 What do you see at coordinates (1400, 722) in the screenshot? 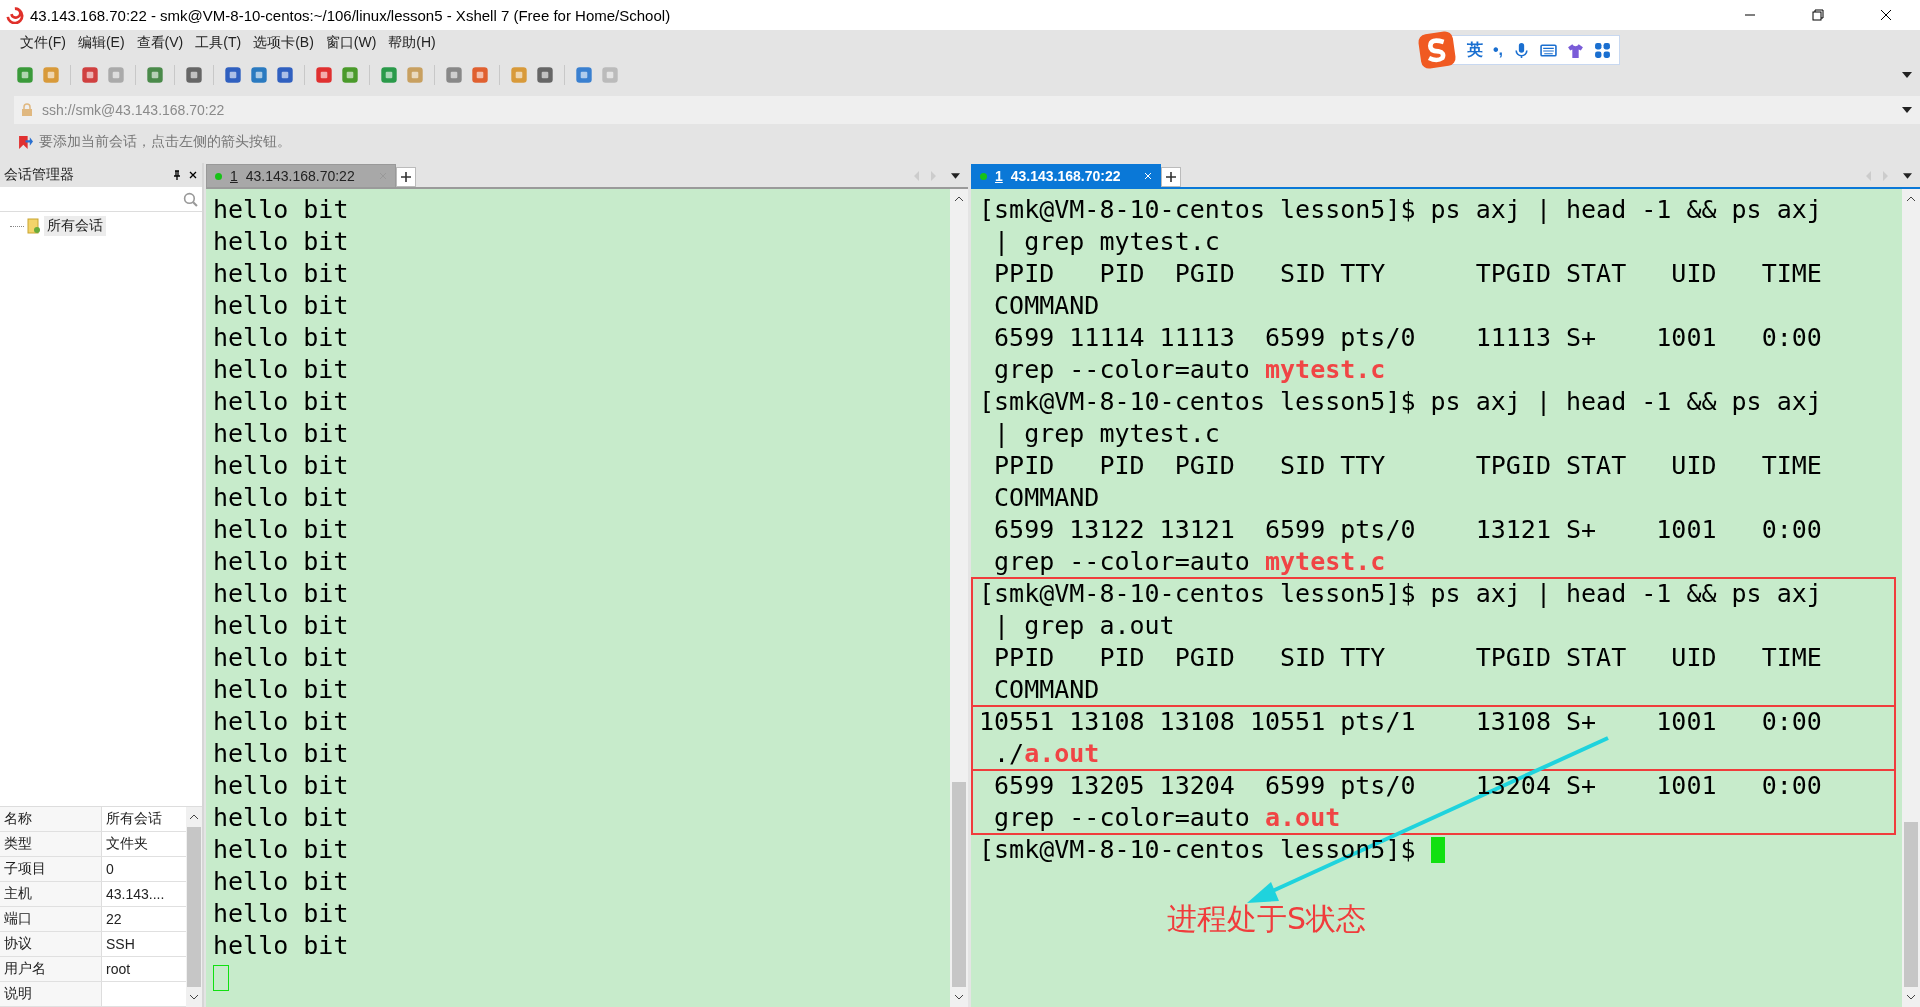
I see `terminal-line: 10551 13108 13108 10551 pts/1 13108 S+ 1001 0:00` at bounding box center [1400, 722].